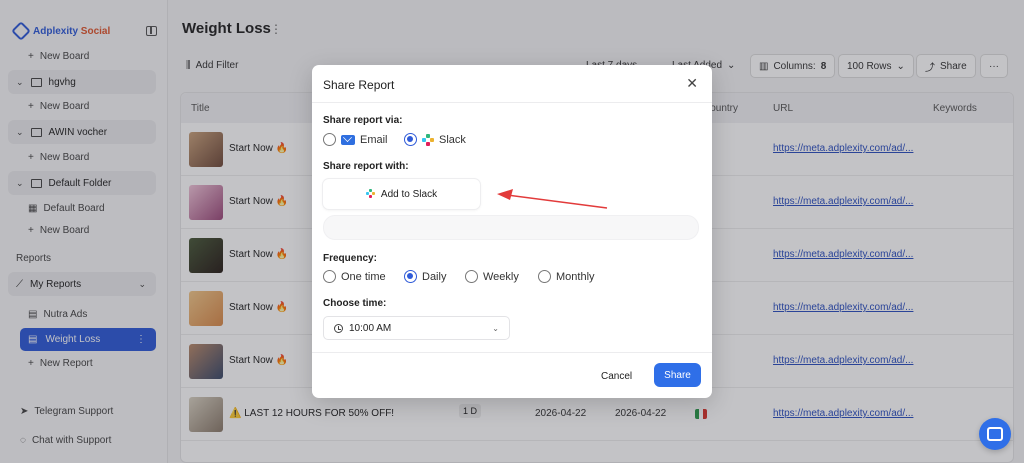 This screenshot has width=1024, height=463. I want to click on email-option-label: Email, so click(374, 139).